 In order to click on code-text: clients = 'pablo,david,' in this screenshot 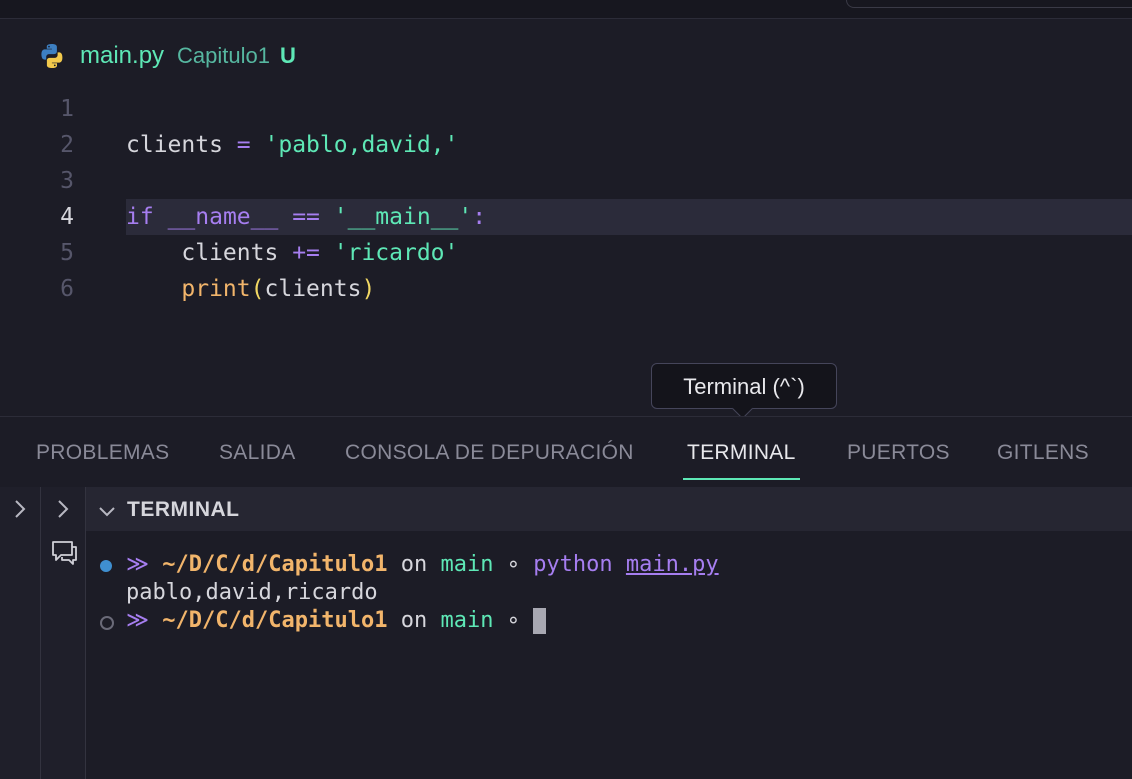, I will do `click(292, 145)`.